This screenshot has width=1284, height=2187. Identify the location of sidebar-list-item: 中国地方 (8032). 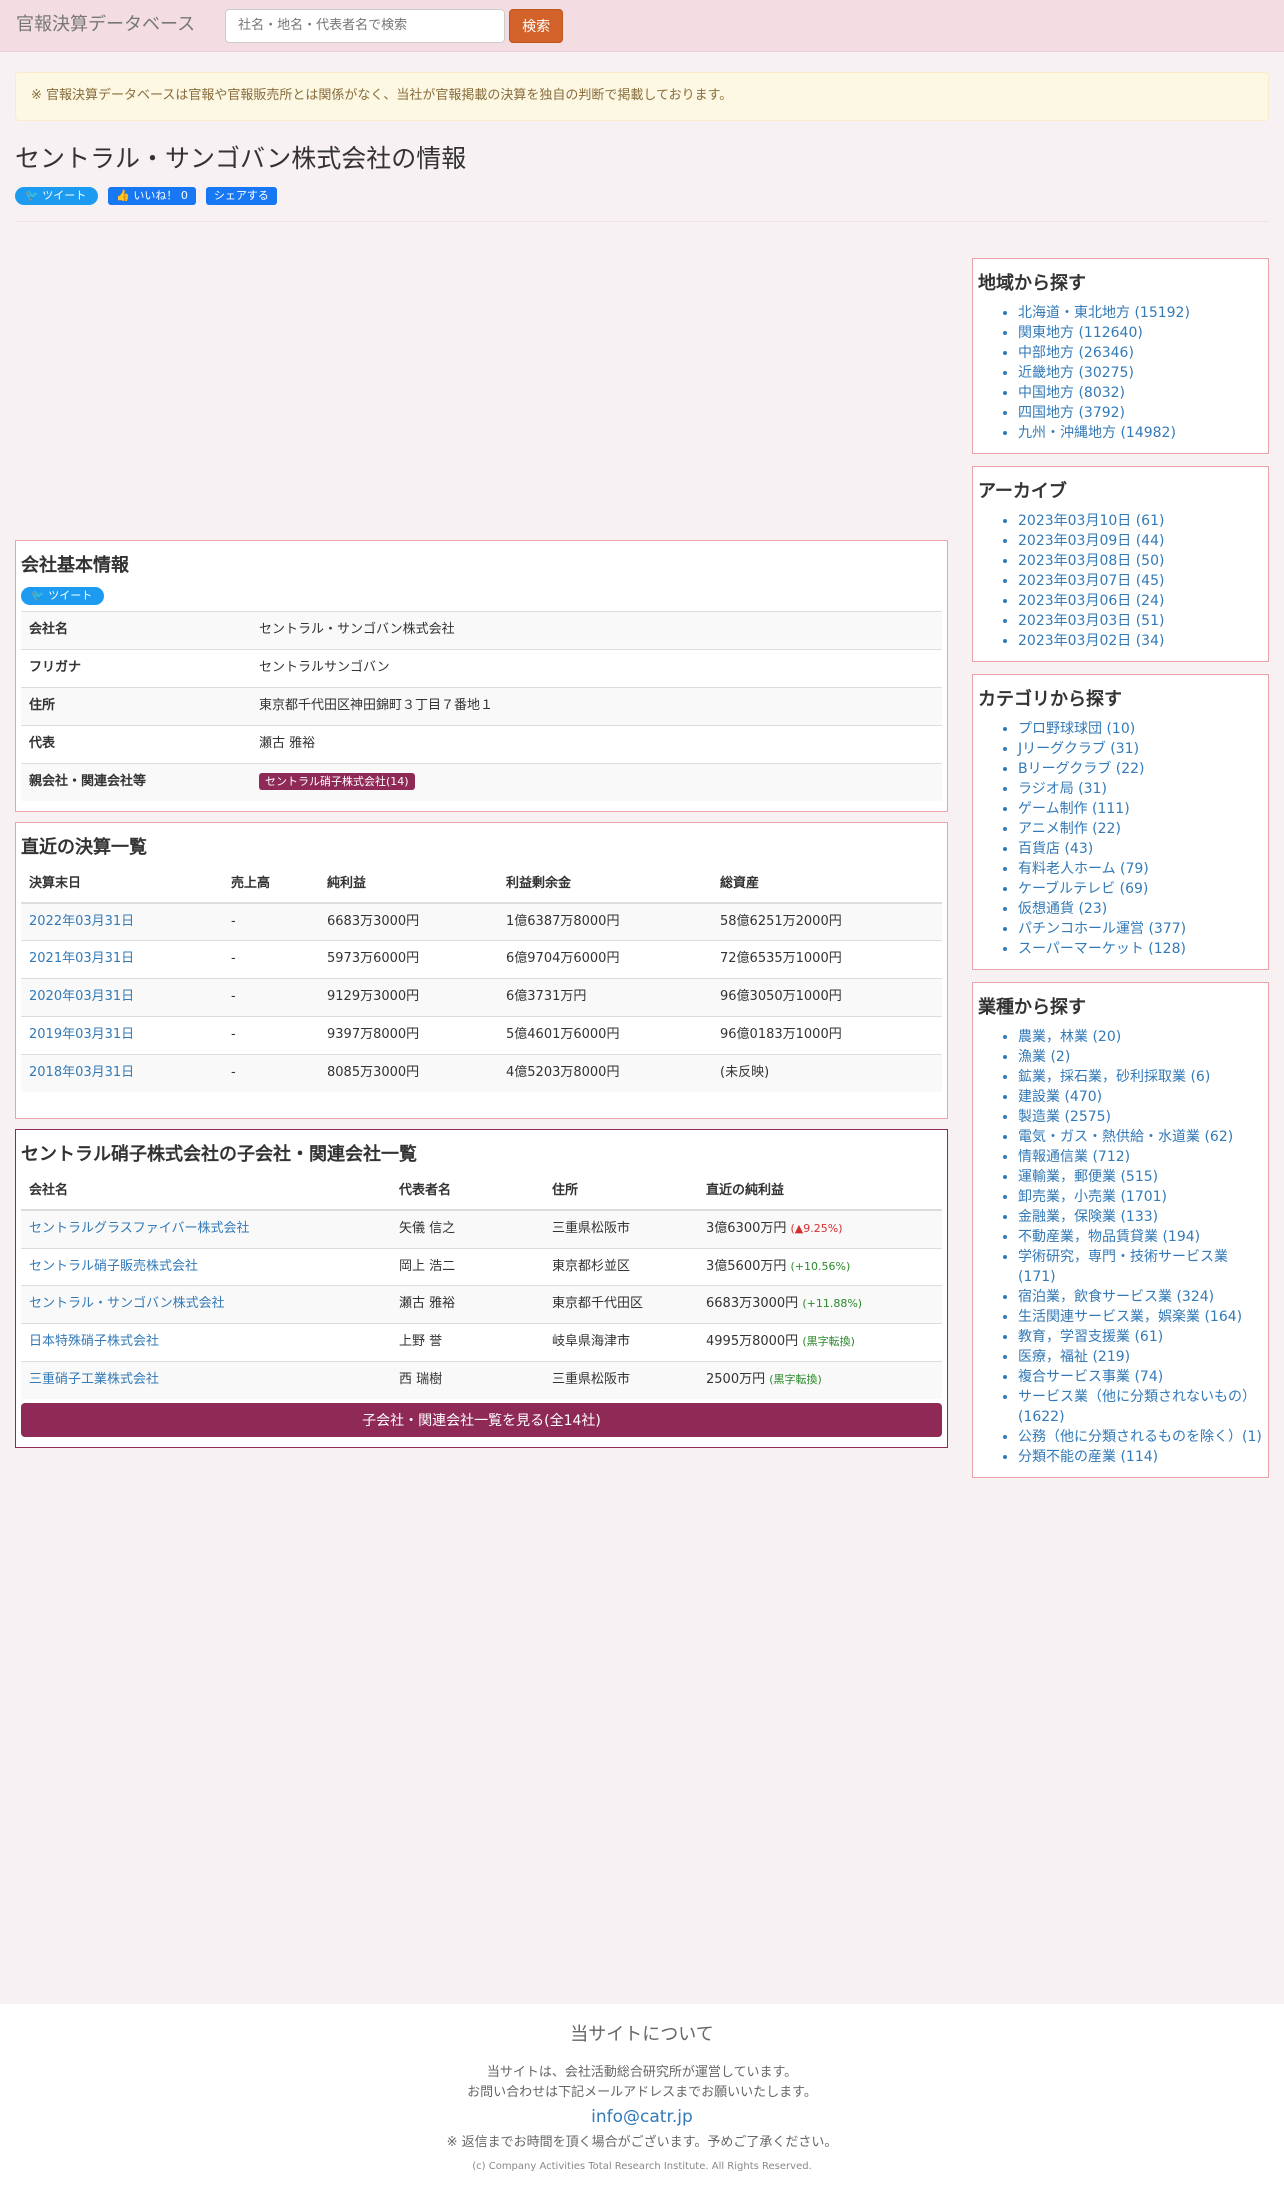
(1140, 393).